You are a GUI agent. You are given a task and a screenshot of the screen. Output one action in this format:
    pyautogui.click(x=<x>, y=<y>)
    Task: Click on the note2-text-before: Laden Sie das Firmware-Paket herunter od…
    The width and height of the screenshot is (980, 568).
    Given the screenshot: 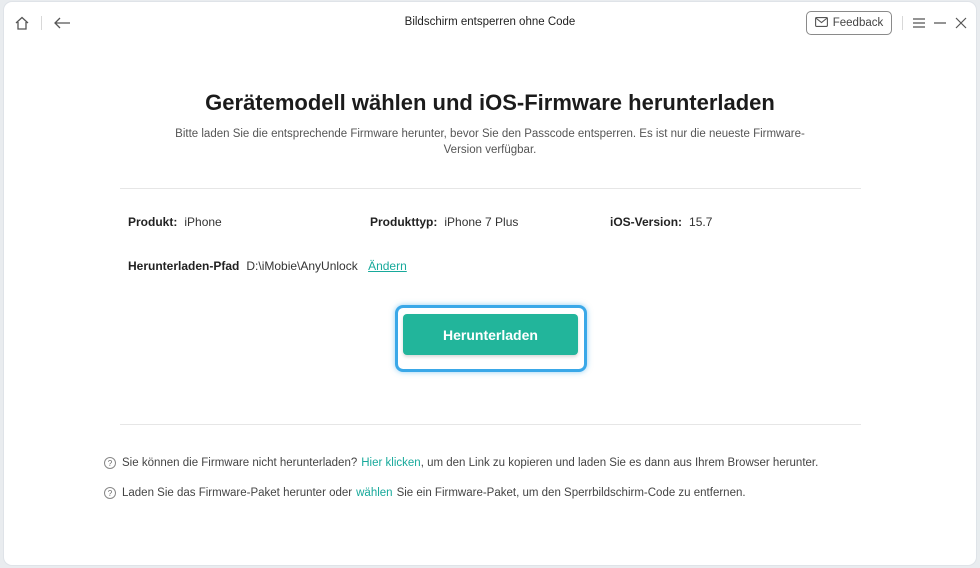 What is the action you would take?
    pyautogui.click(x=237, y=493)
    